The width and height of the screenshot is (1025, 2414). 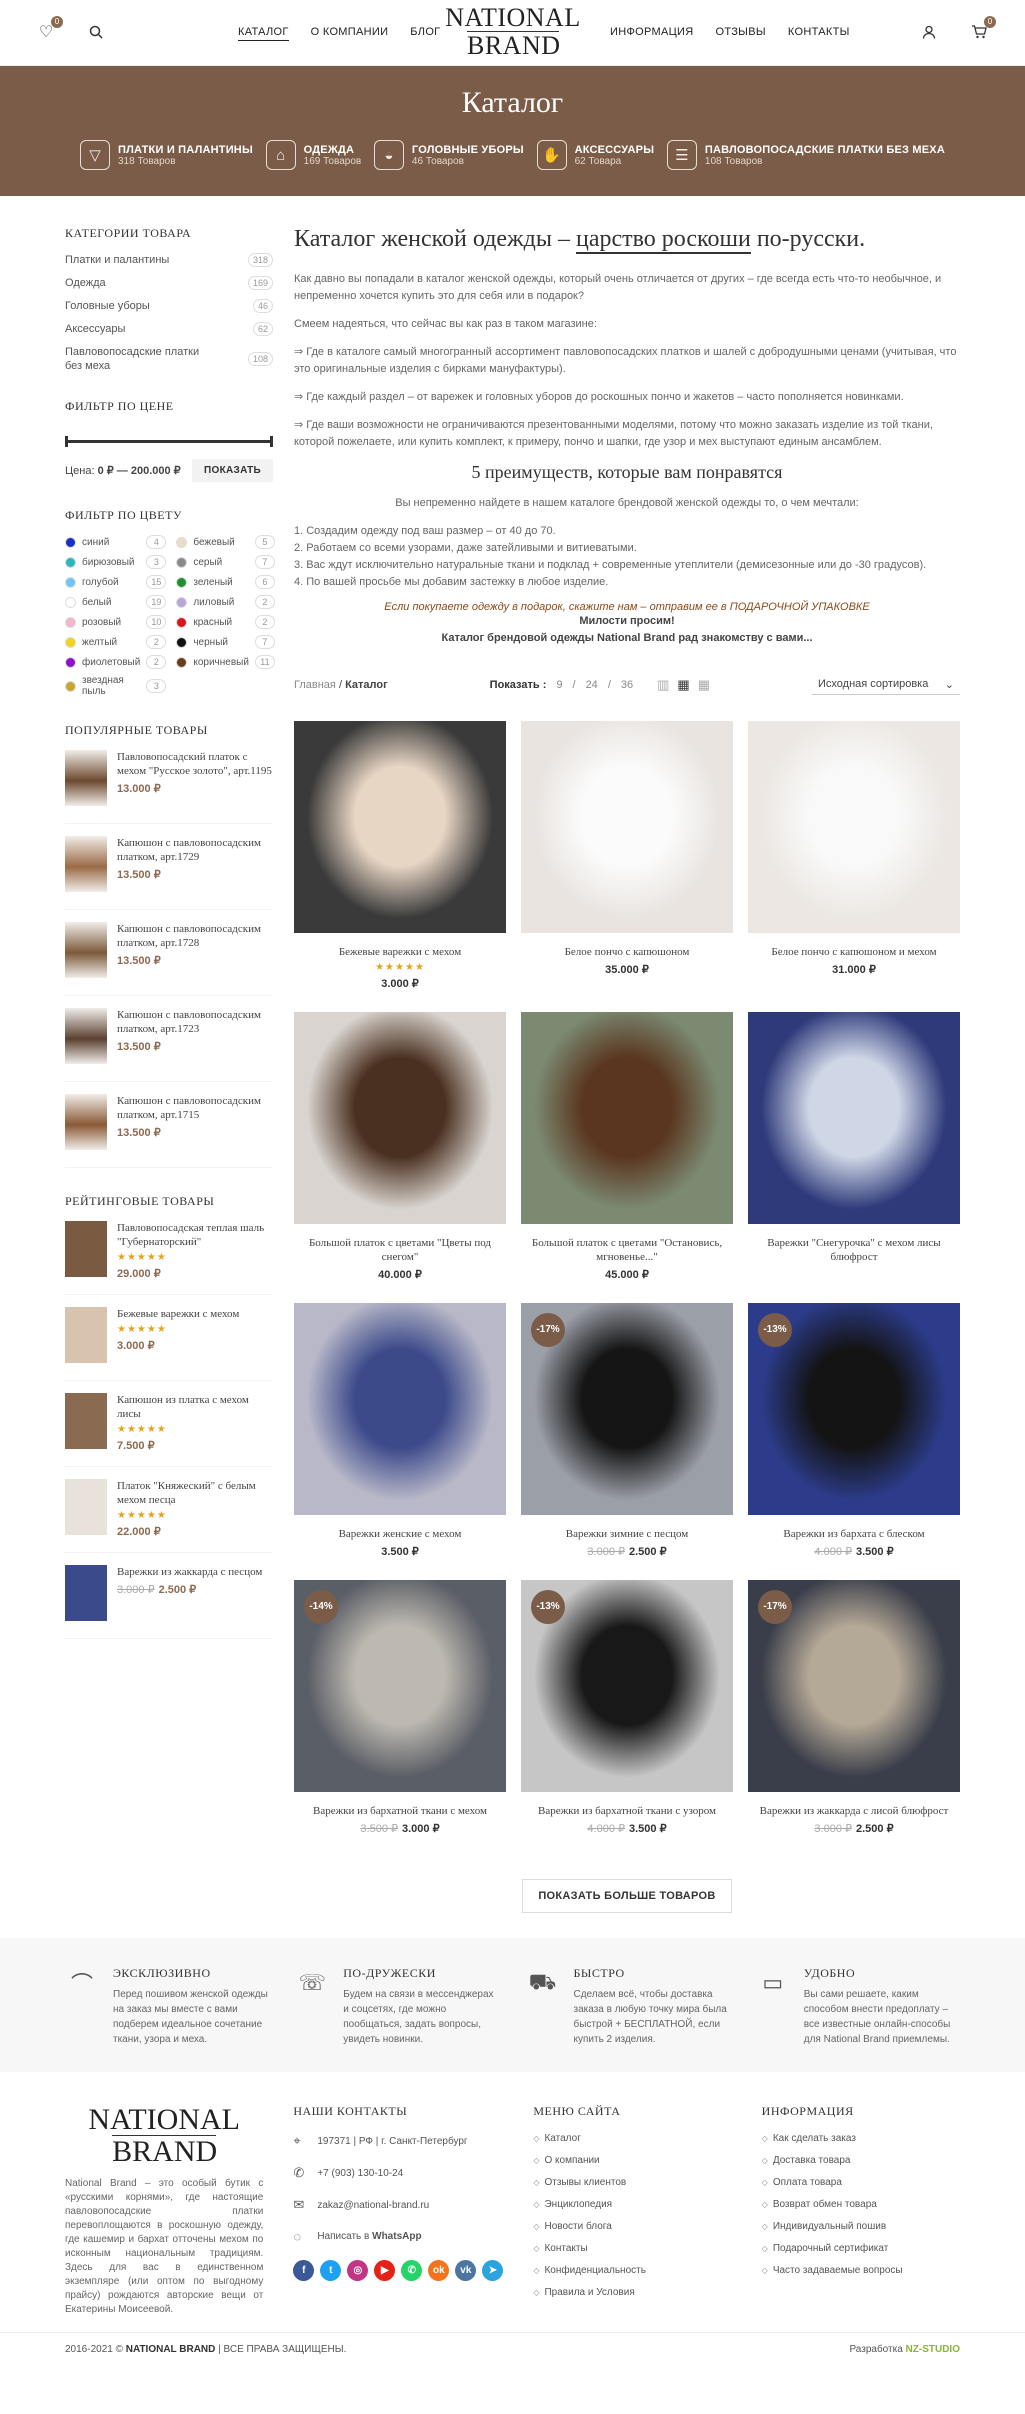 I want to click on banner-category-accessories: ✋ АКСЕССУАРЫ 62 Товара, so click(x=595, y=155).